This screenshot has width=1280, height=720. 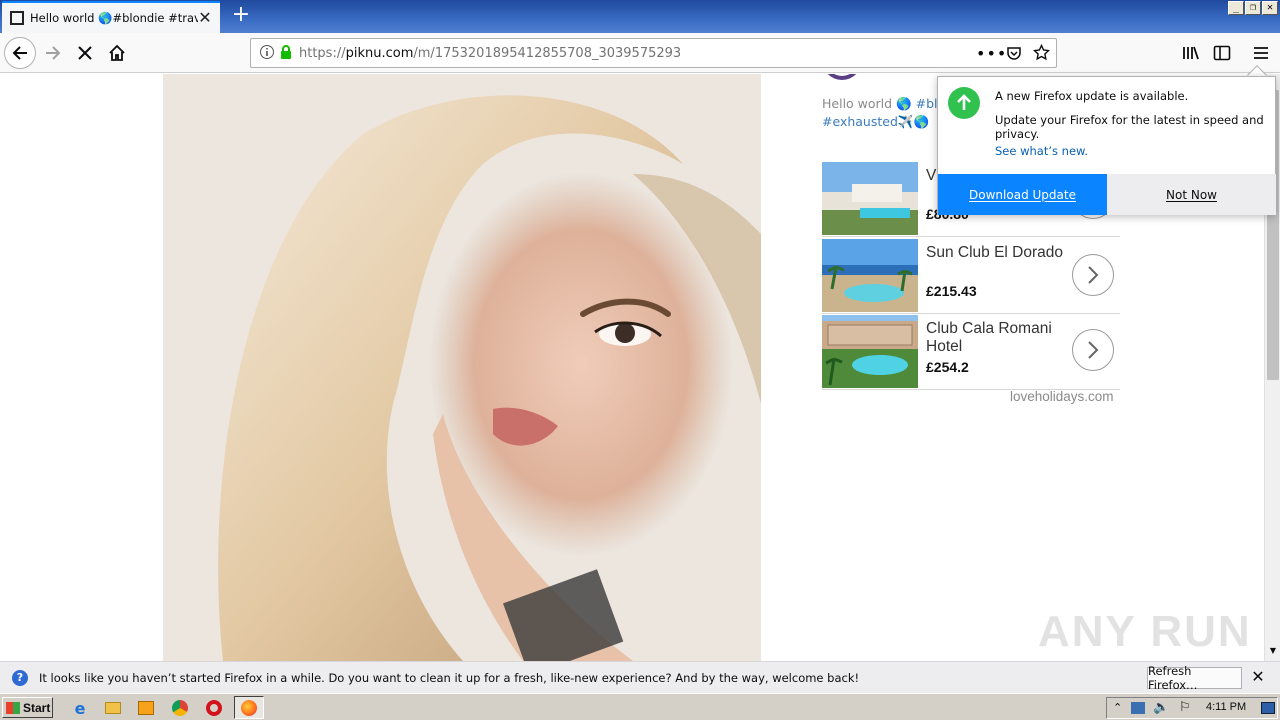 I want to click on home-icon, so click(x=117, y=52).